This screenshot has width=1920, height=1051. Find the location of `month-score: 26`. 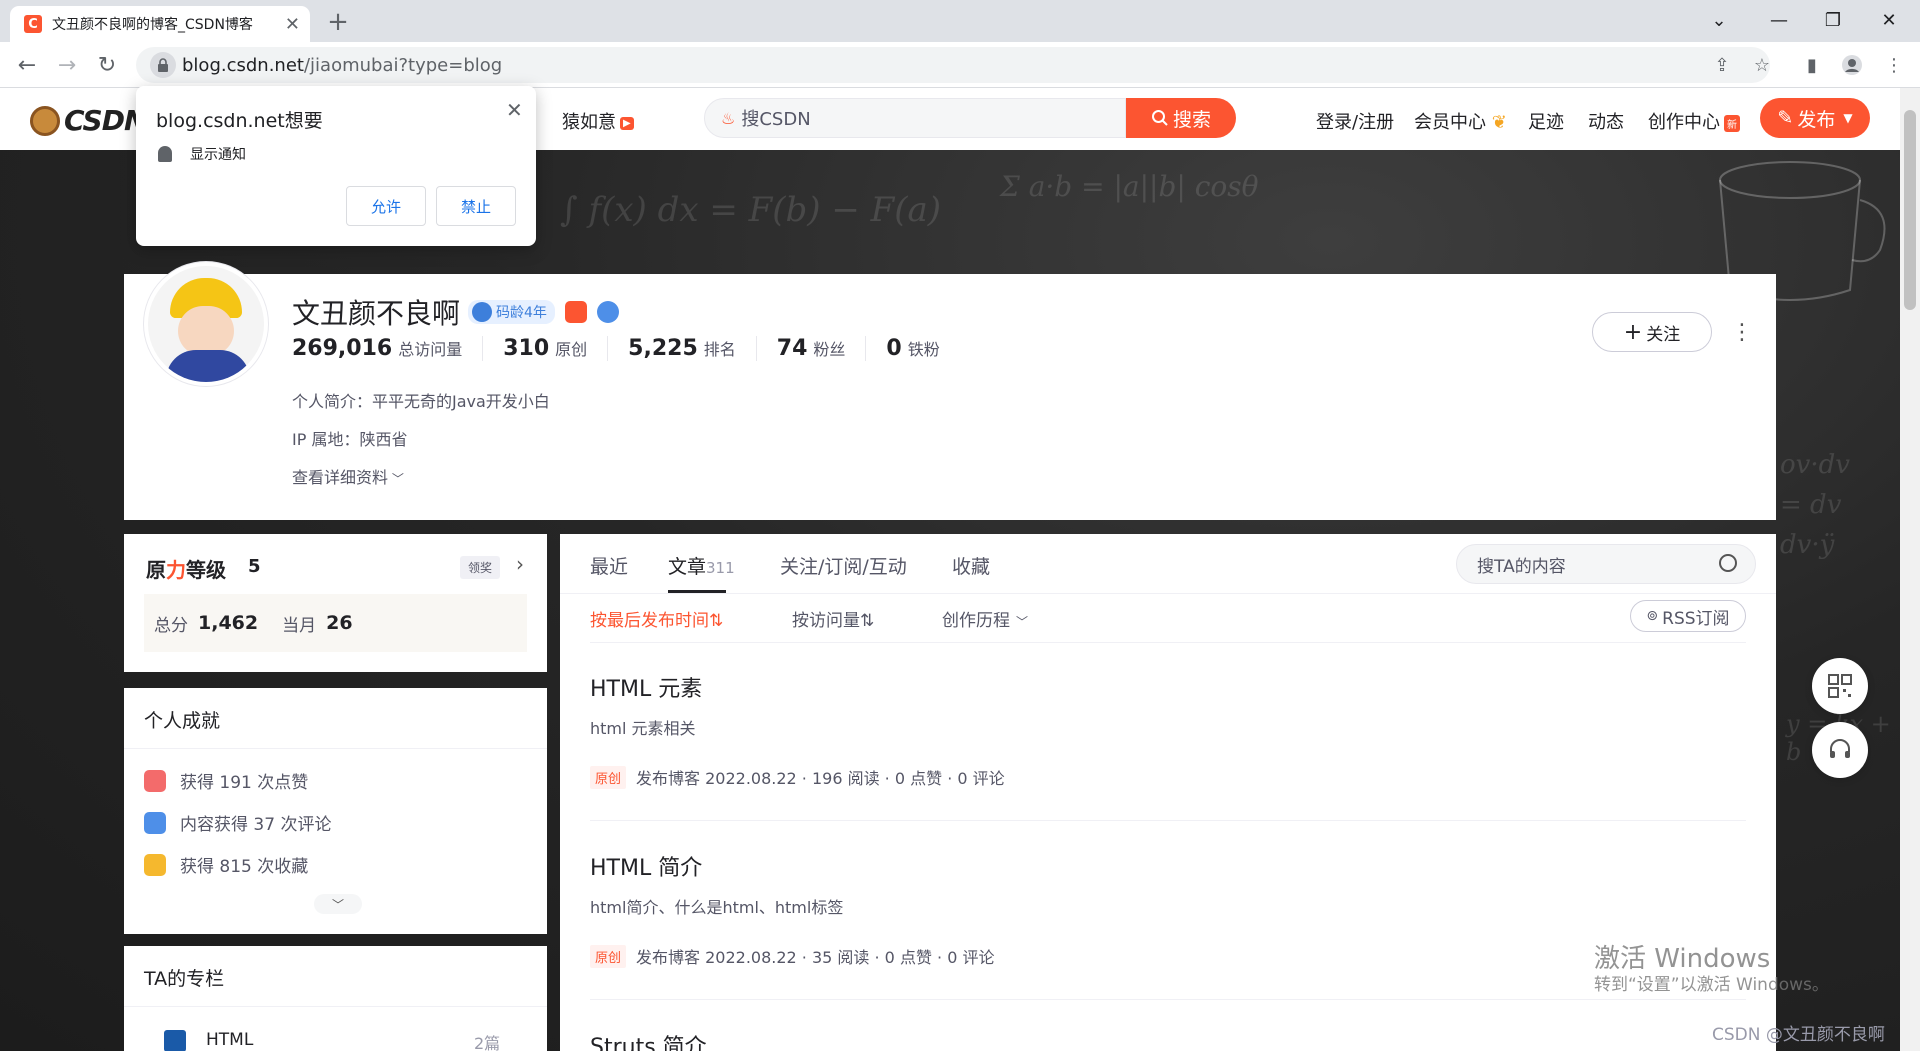

month-score: 26 is located at coordinates (339, 623).